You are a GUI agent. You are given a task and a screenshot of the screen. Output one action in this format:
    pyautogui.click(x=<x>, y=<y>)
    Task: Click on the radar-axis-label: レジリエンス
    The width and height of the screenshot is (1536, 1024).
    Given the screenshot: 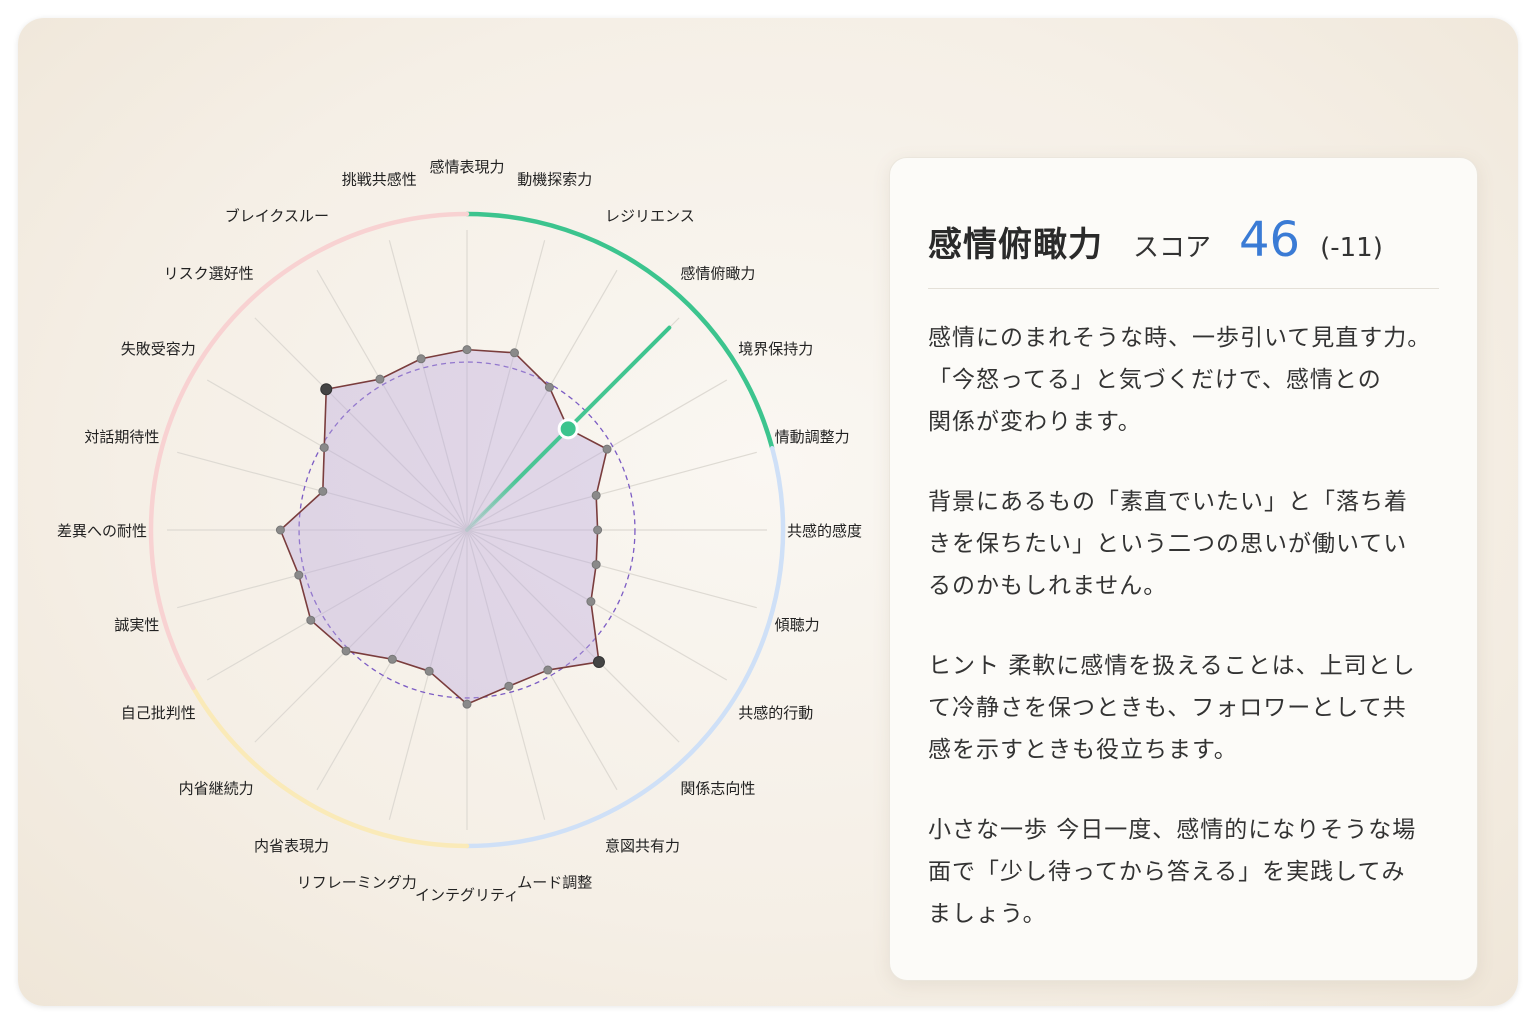 What is the action you would take?
    pyautogui.click(x=650, y=216)
    